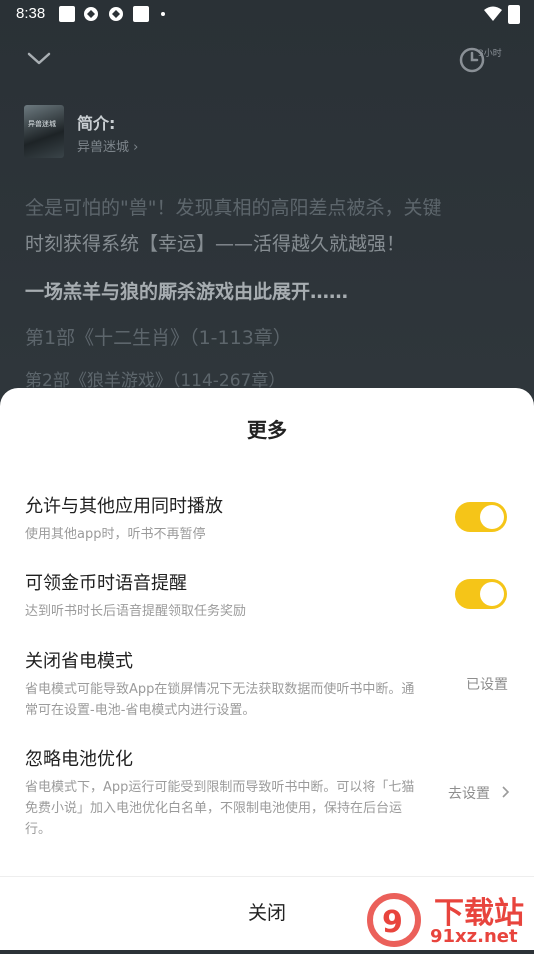  What do you see at coordinates (96, 123) in the screenshot?
I see `intro-title: 简介:` at bounding box center [96, 123].